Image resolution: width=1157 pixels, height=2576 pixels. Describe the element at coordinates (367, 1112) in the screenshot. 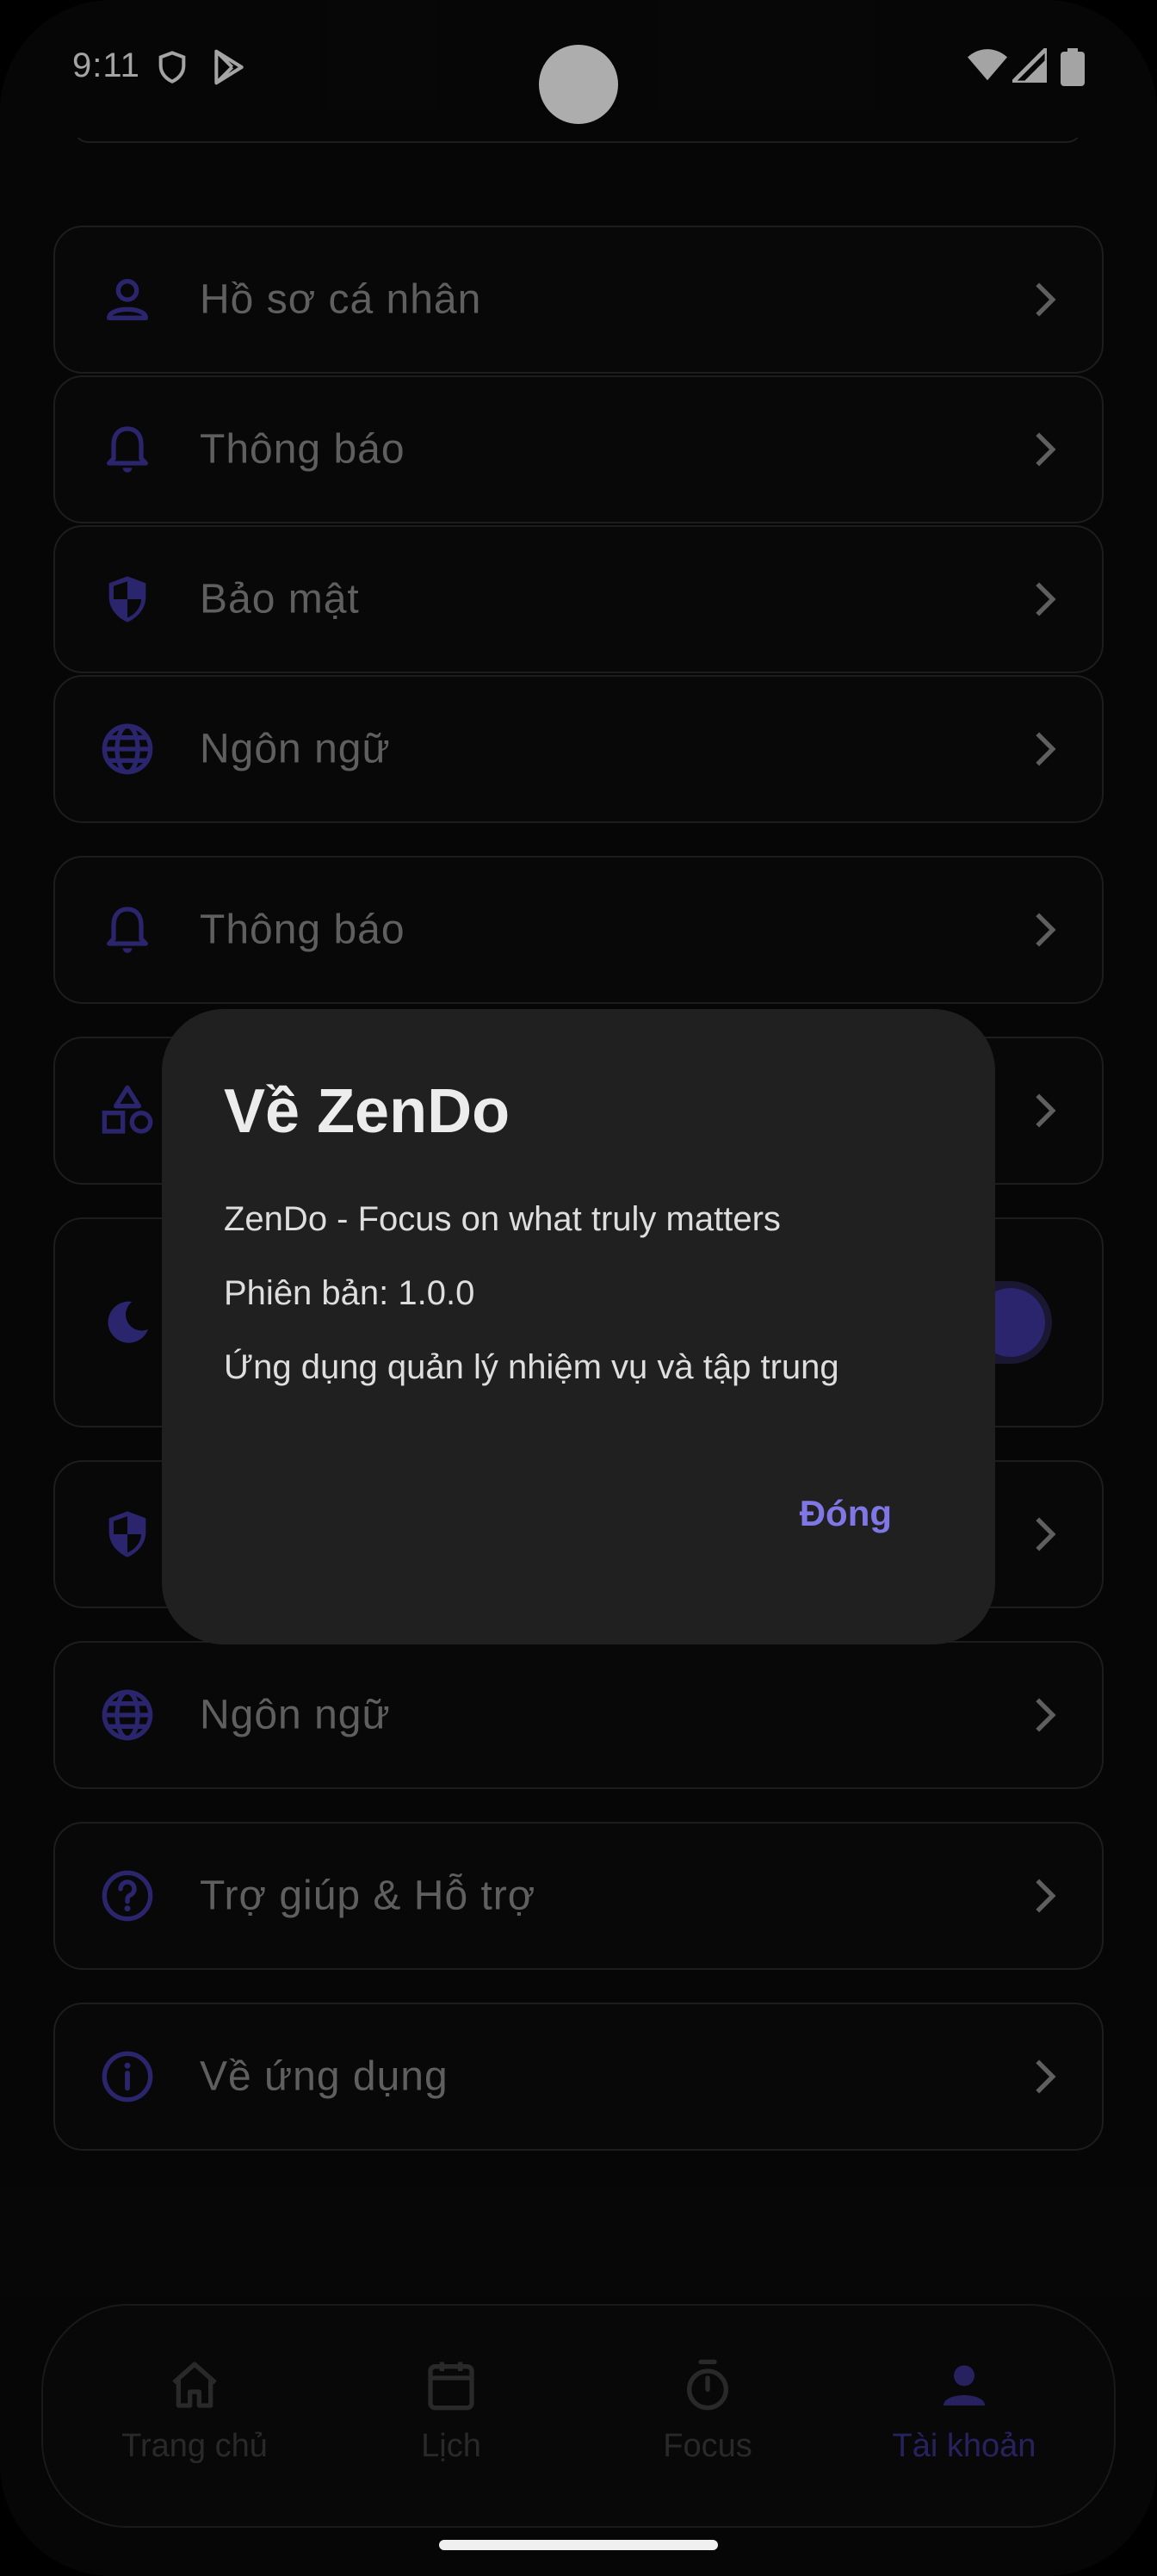

I see `dialog-title: Về ZenDo` at that location.